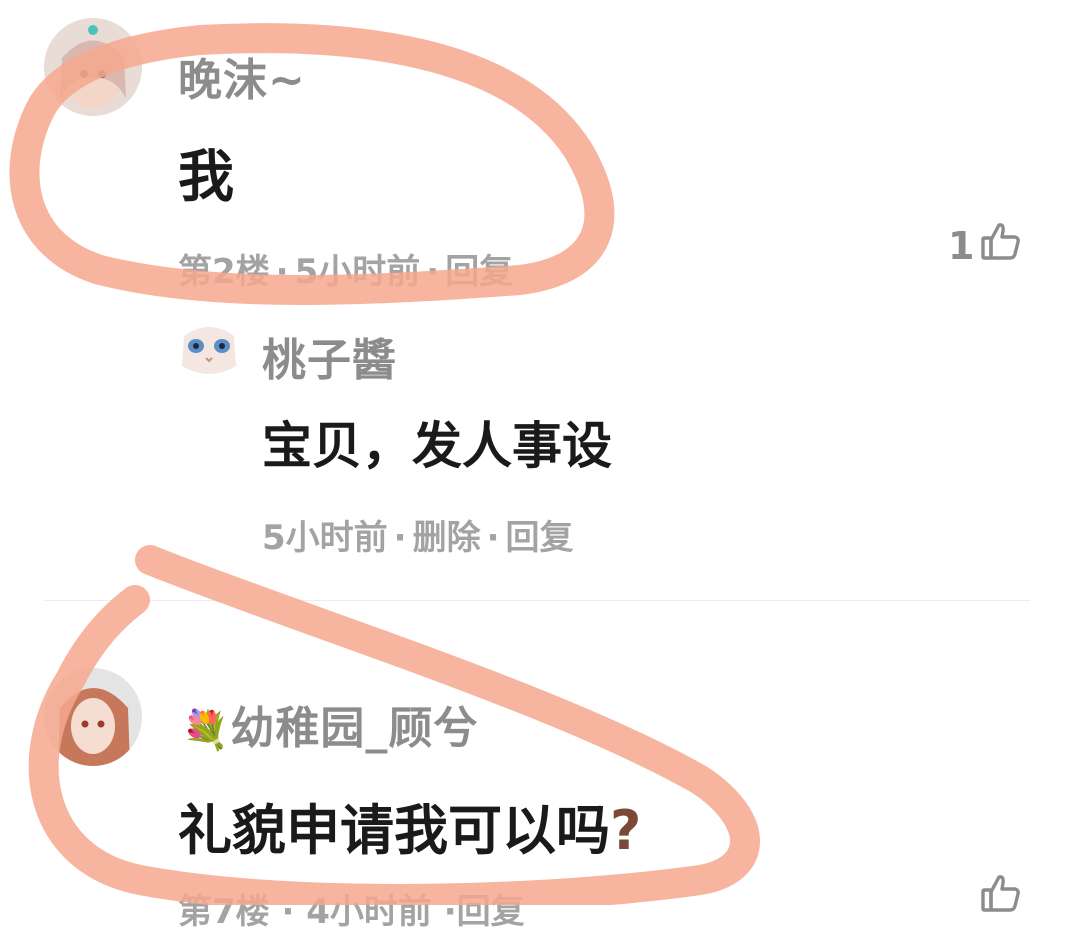 The height and width of the screenshot is (933, 1079). I want to click on like-button, so click(1001, 895).